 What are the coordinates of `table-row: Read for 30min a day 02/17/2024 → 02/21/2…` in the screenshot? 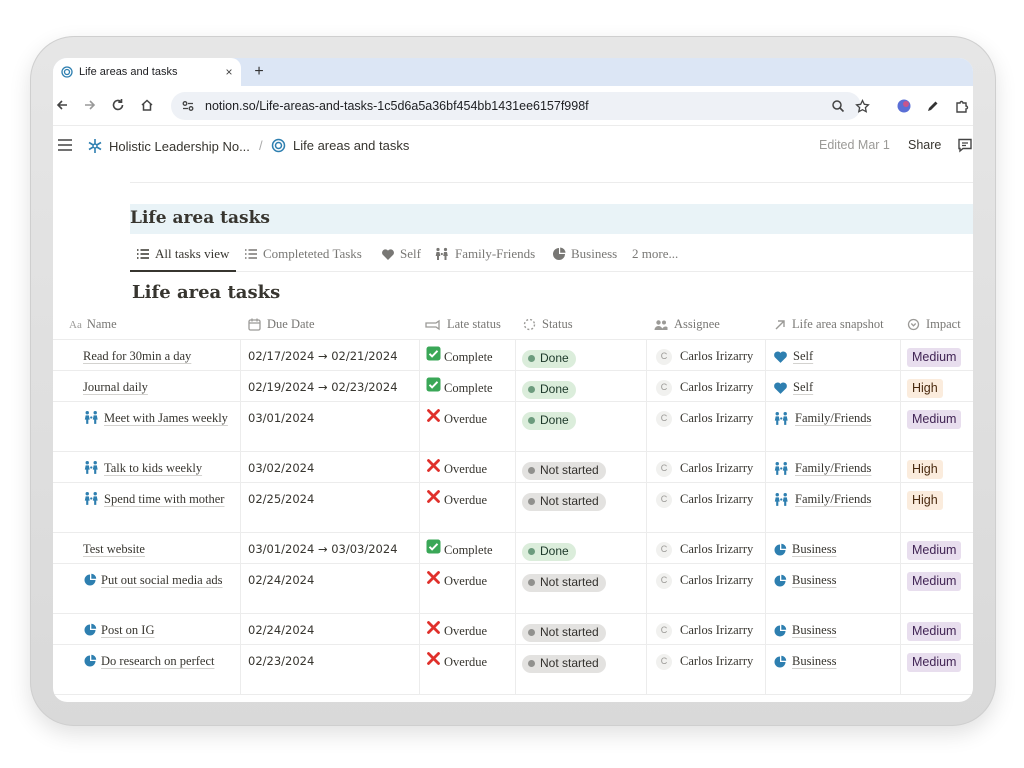 It's located at (513, 355).